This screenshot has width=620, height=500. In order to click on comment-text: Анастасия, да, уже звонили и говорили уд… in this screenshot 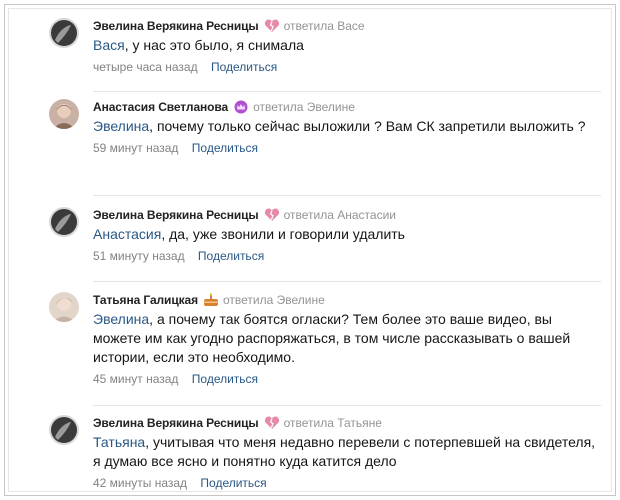, I will do `click(347, 234)`.